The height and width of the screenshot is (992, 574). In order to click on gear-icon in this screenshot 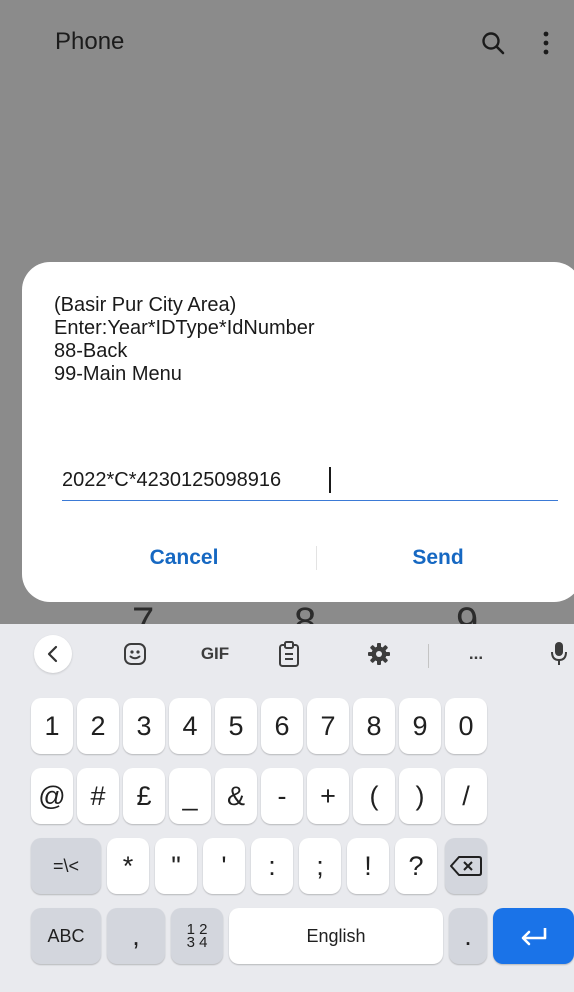, I will do `click(379, 654)`.